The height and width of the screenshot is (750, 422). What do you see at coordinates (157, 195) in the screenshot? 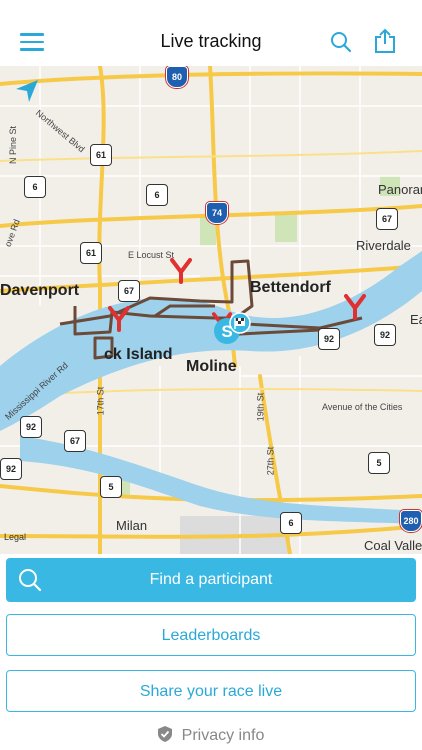
I see `route-shield-6-east: 6` at bounding box center [157, 195].